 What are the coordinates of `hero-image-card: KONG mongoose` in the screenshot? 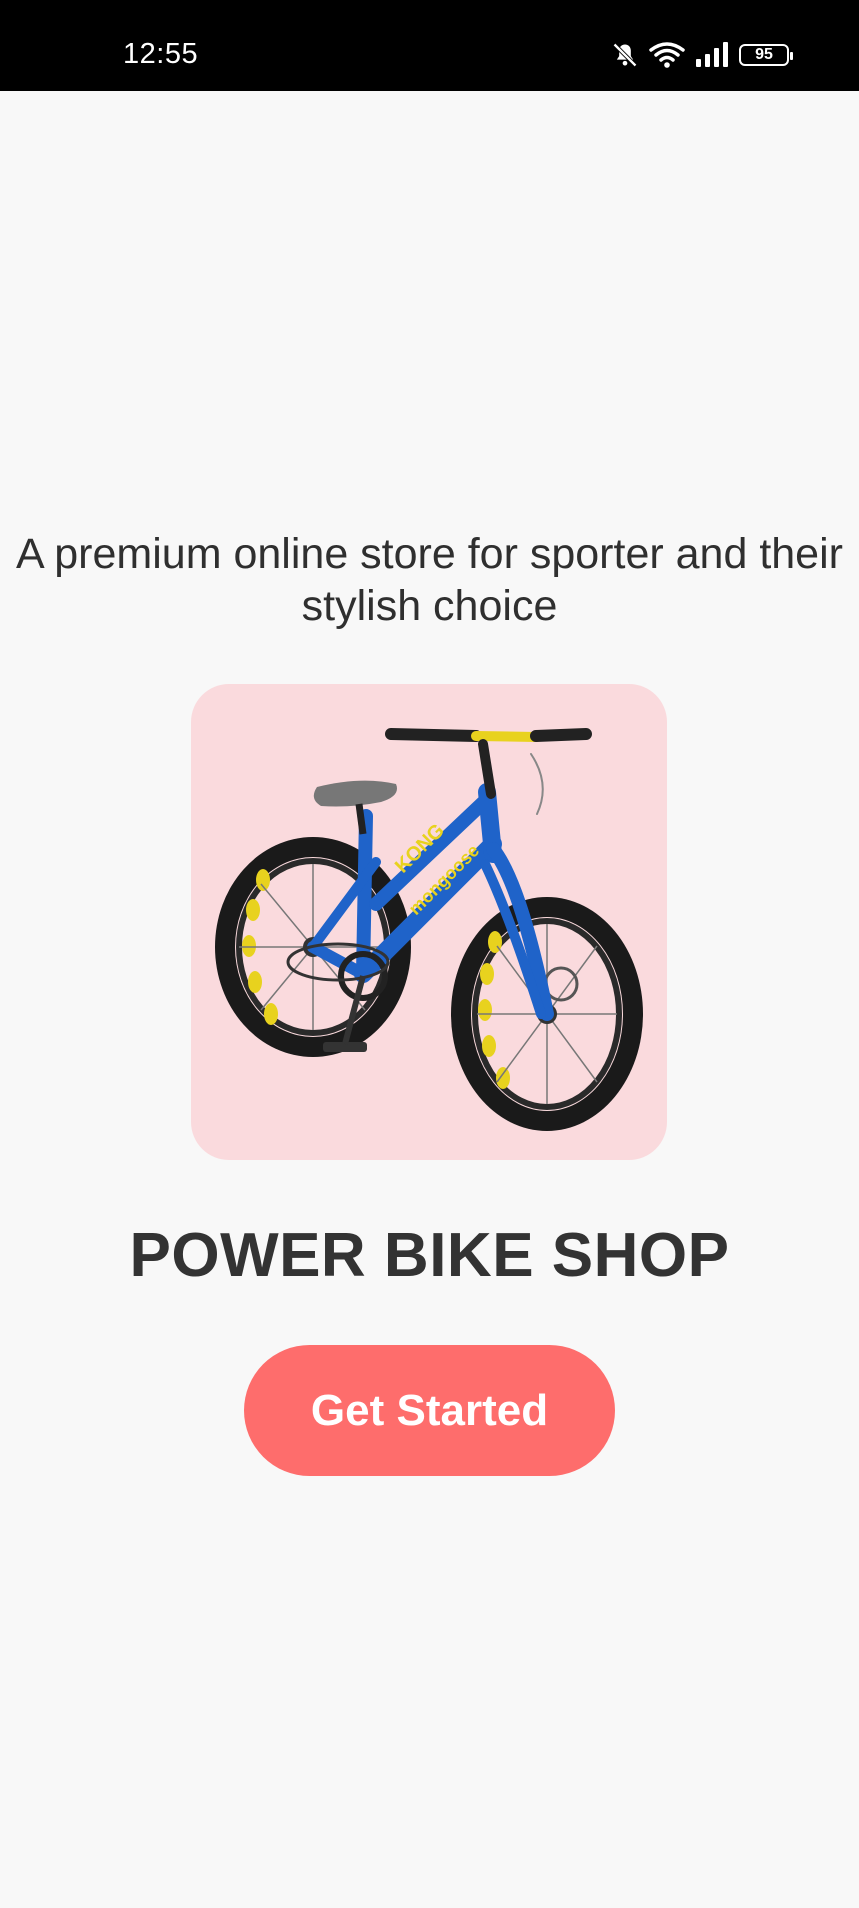 It's located at (429, 922).